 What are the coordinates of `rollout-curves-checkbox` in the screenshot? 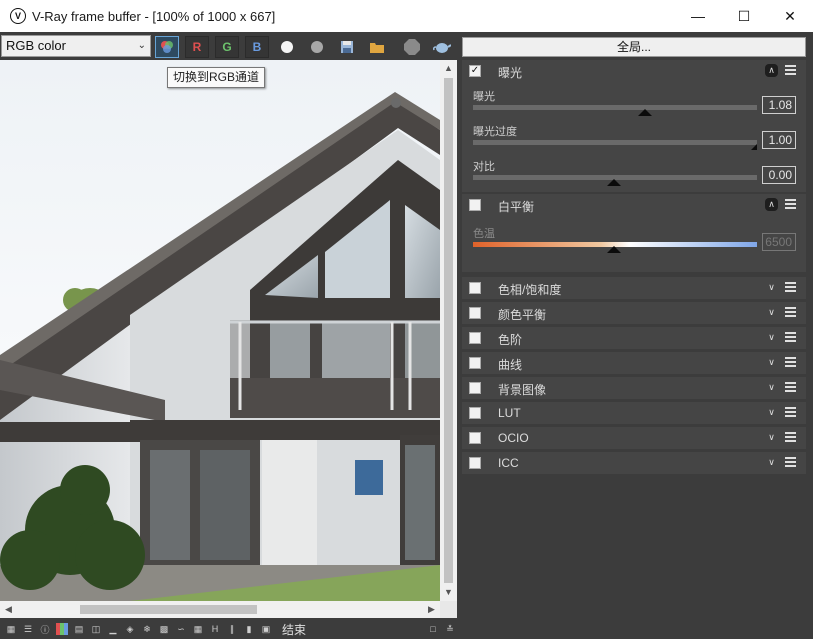 It's located at (475, 363).